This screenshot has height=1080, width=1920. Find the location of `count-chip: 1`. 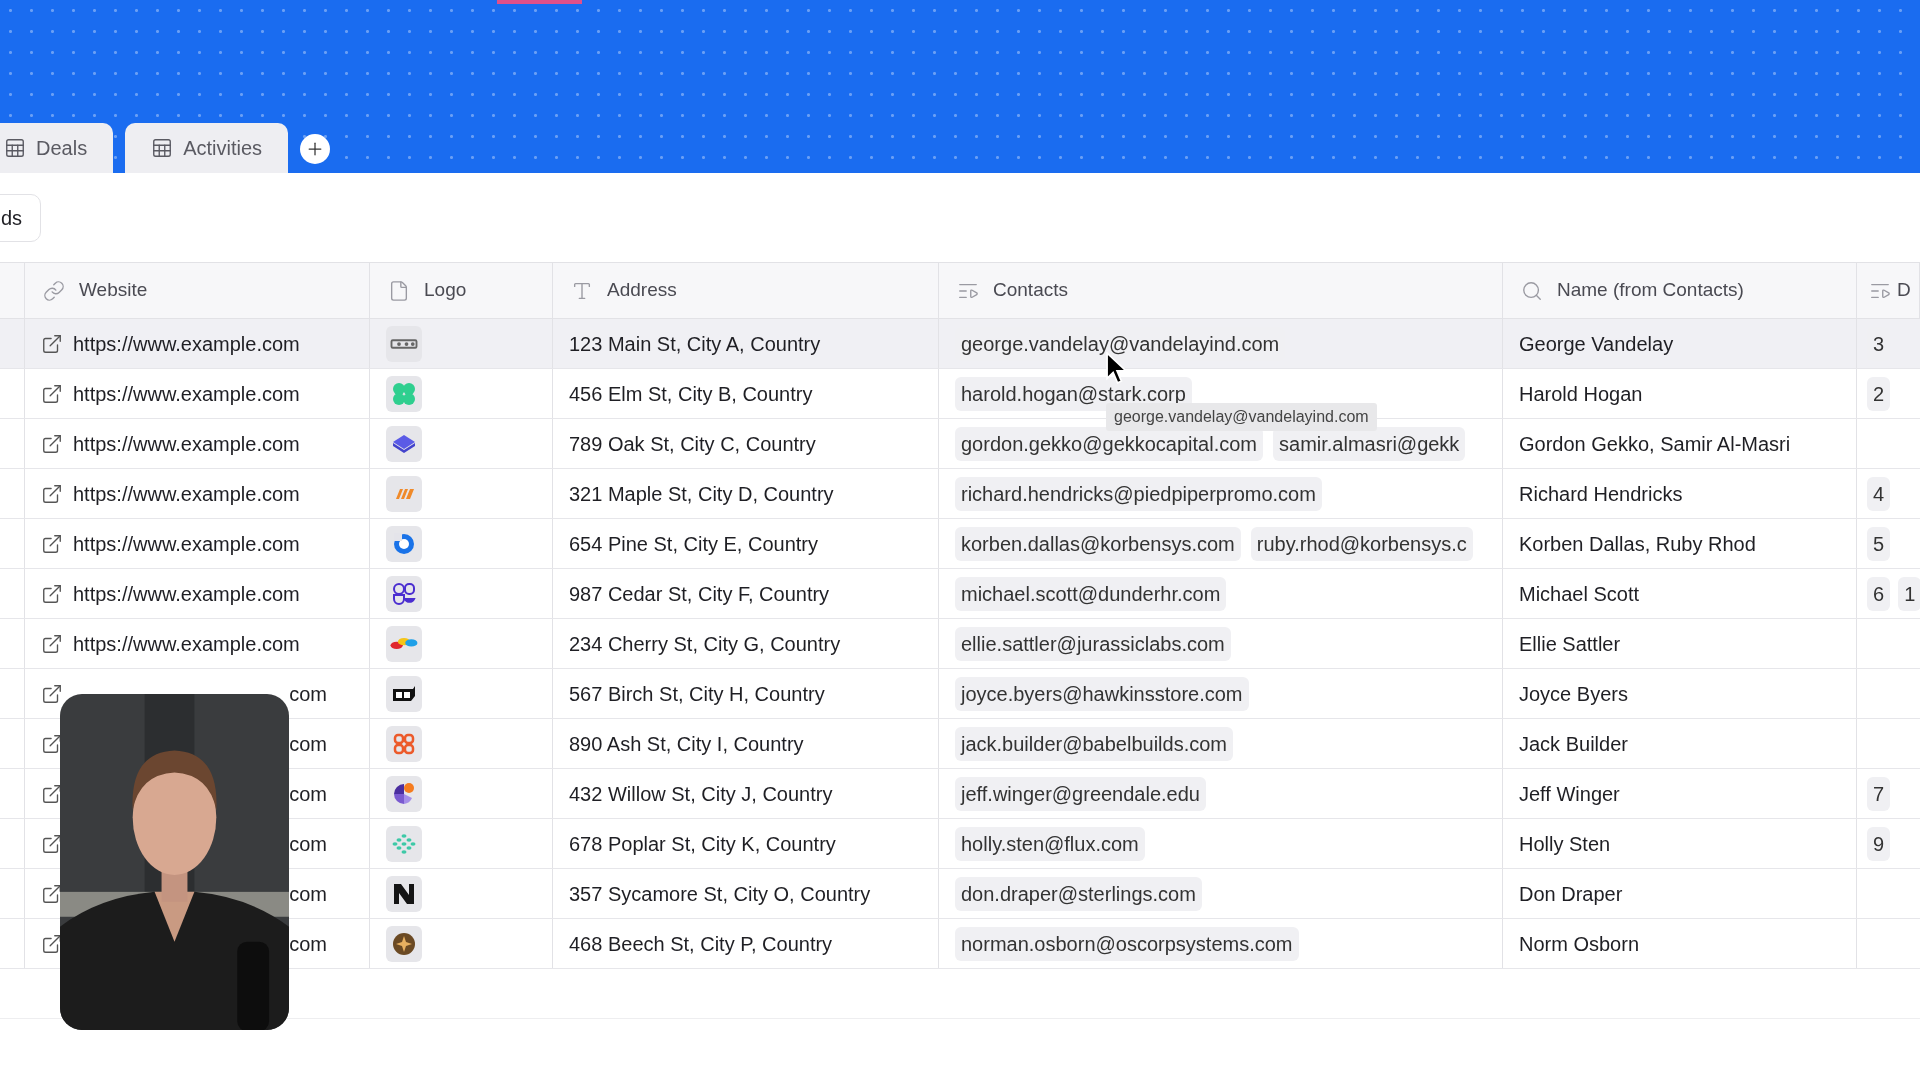

count-chip: 1 is located at coordinates (1909, 593).